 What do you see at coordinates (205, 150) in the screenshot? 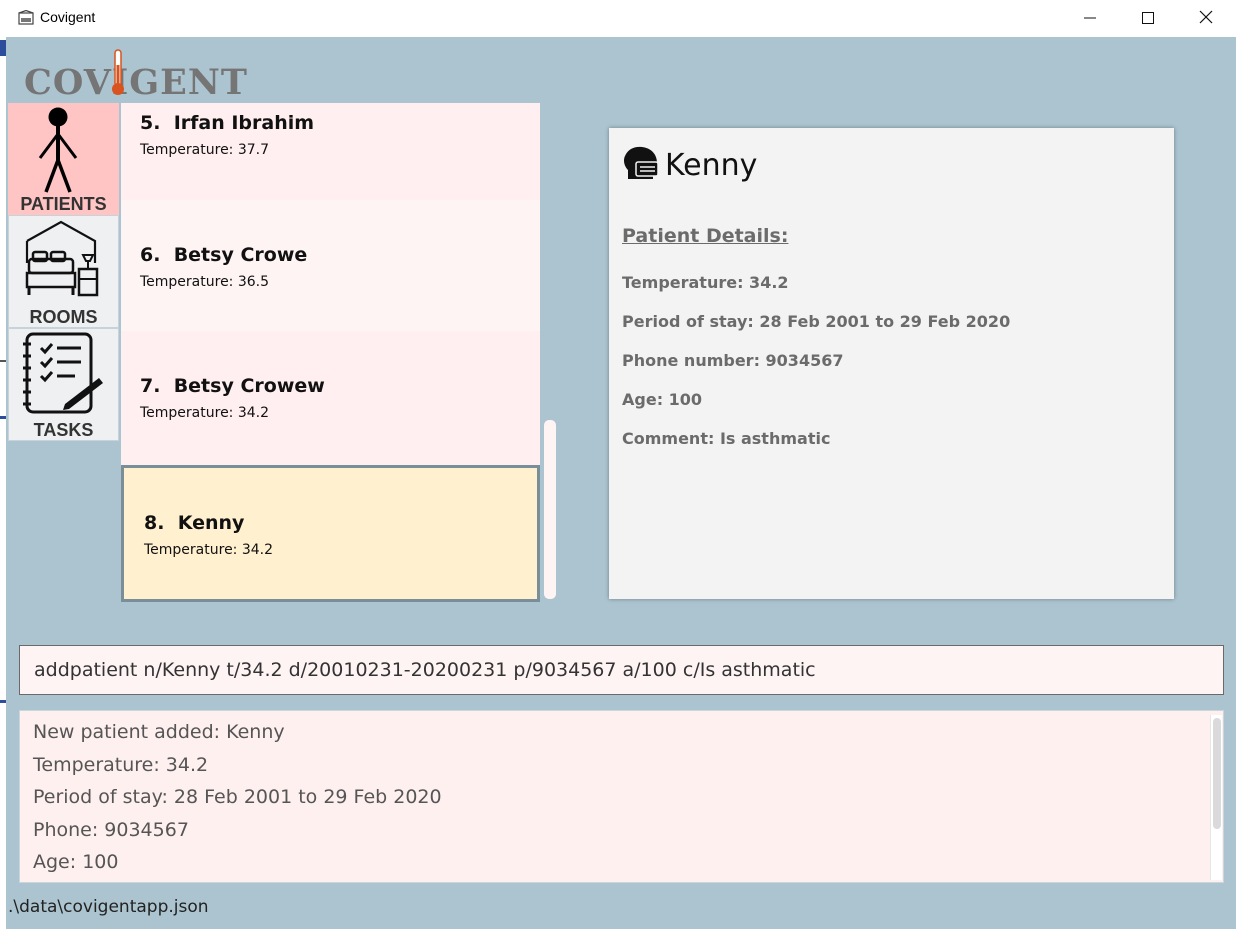
I see `patient-card-temperature: Temperature: 37.7` at bounding box center [205, 150].